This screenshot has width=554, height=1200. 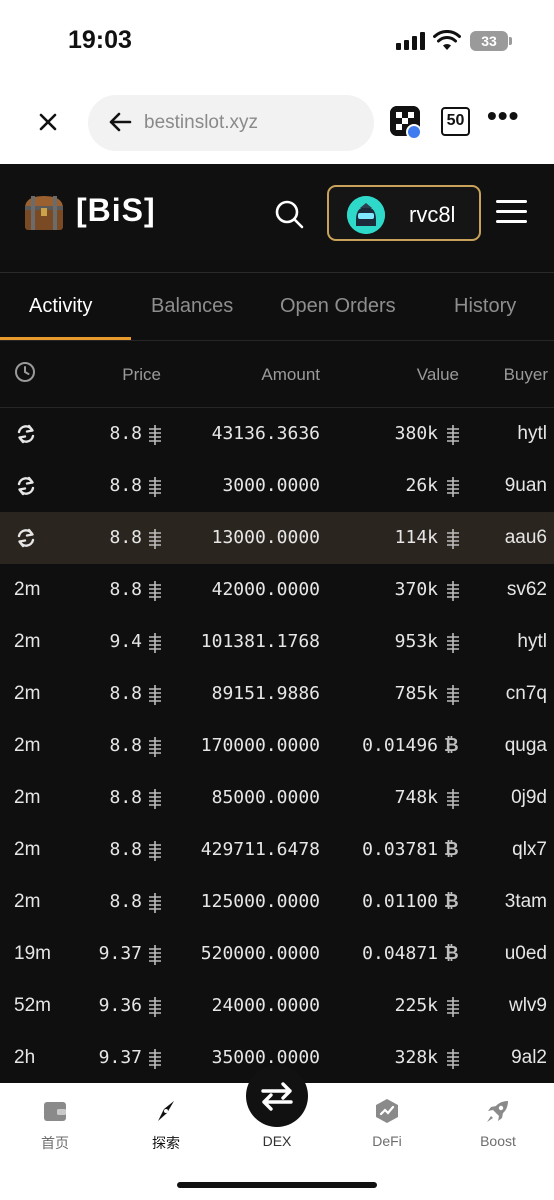 What do you see at coordinates (526, 538) in the screenshot?
I see `row-buyer: aau6` at bounding box center [526, 538].